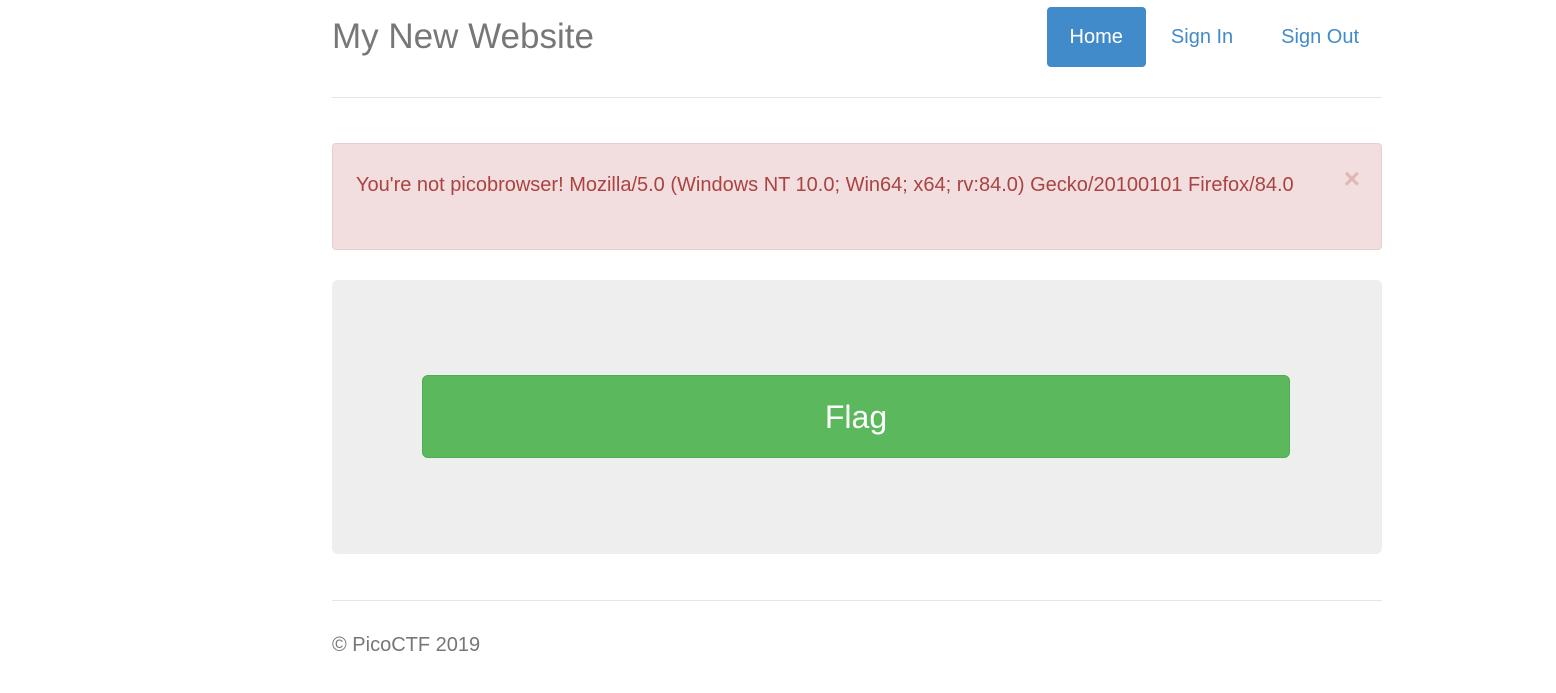 This screenshot has width=1556, height=693. What do you see at coordinates (1202, 37) in the screenshot?
I see `nav-sign-in-link: Sign In` at bounding box center [1202, 37].